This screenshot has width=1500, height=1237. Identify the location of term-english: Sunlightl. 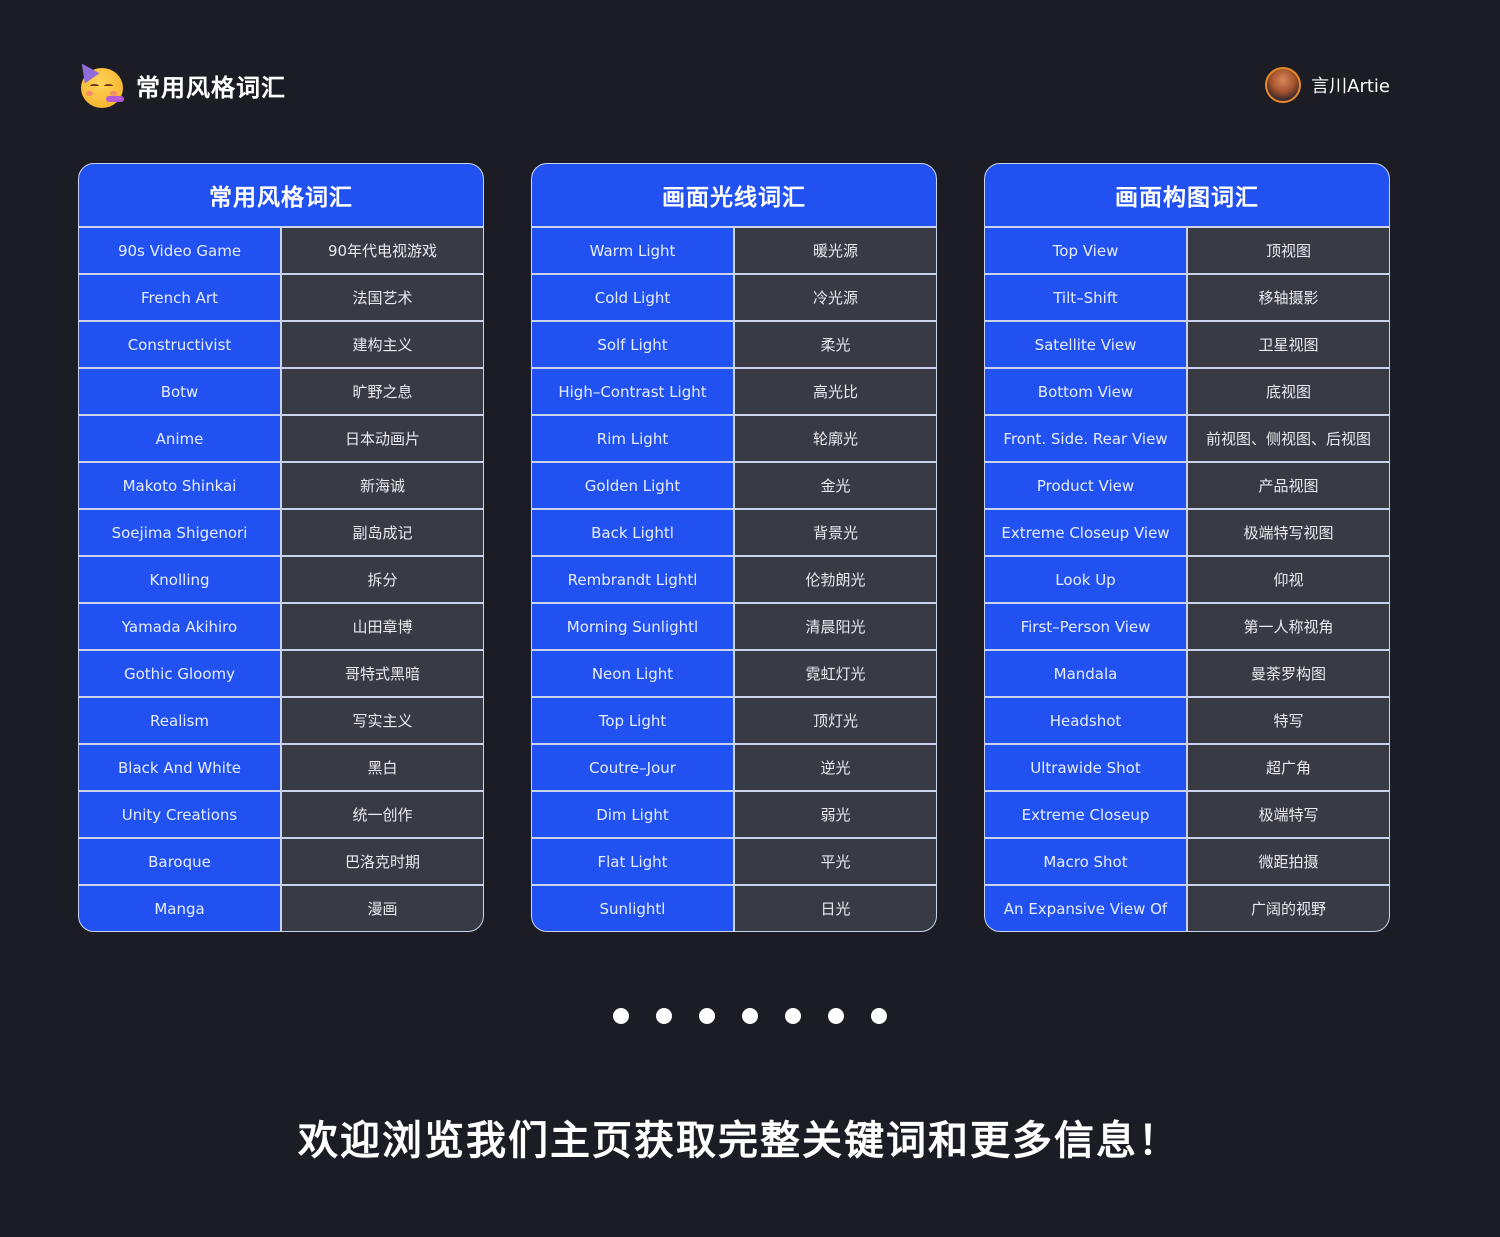
(632, 908).